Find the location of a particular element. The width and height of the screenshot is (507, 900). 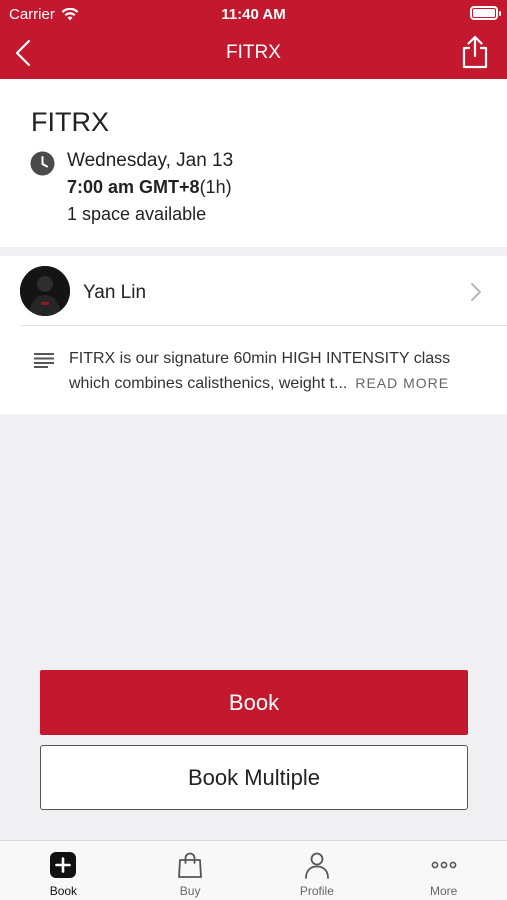

plus-square-icon is located at coordinates (63, 865).